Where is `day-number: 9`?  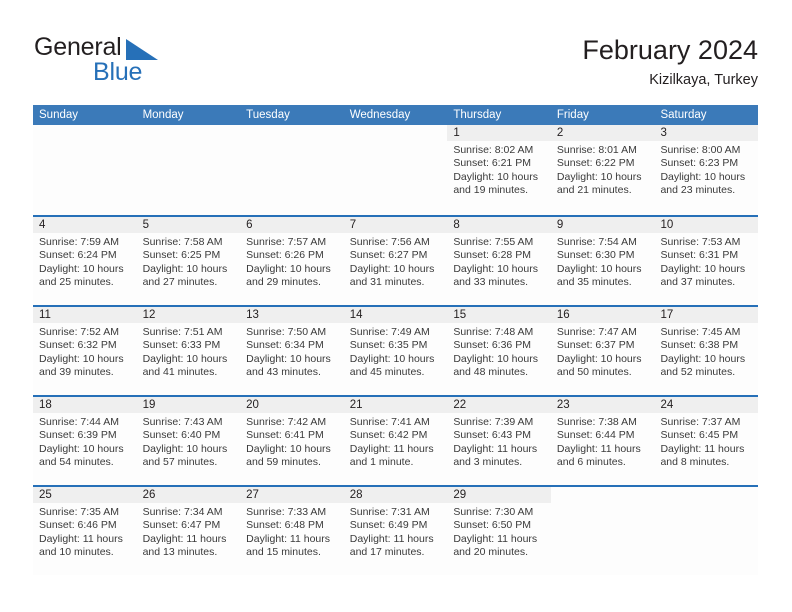 day-number: 9 is located at coordinates (602, 225).